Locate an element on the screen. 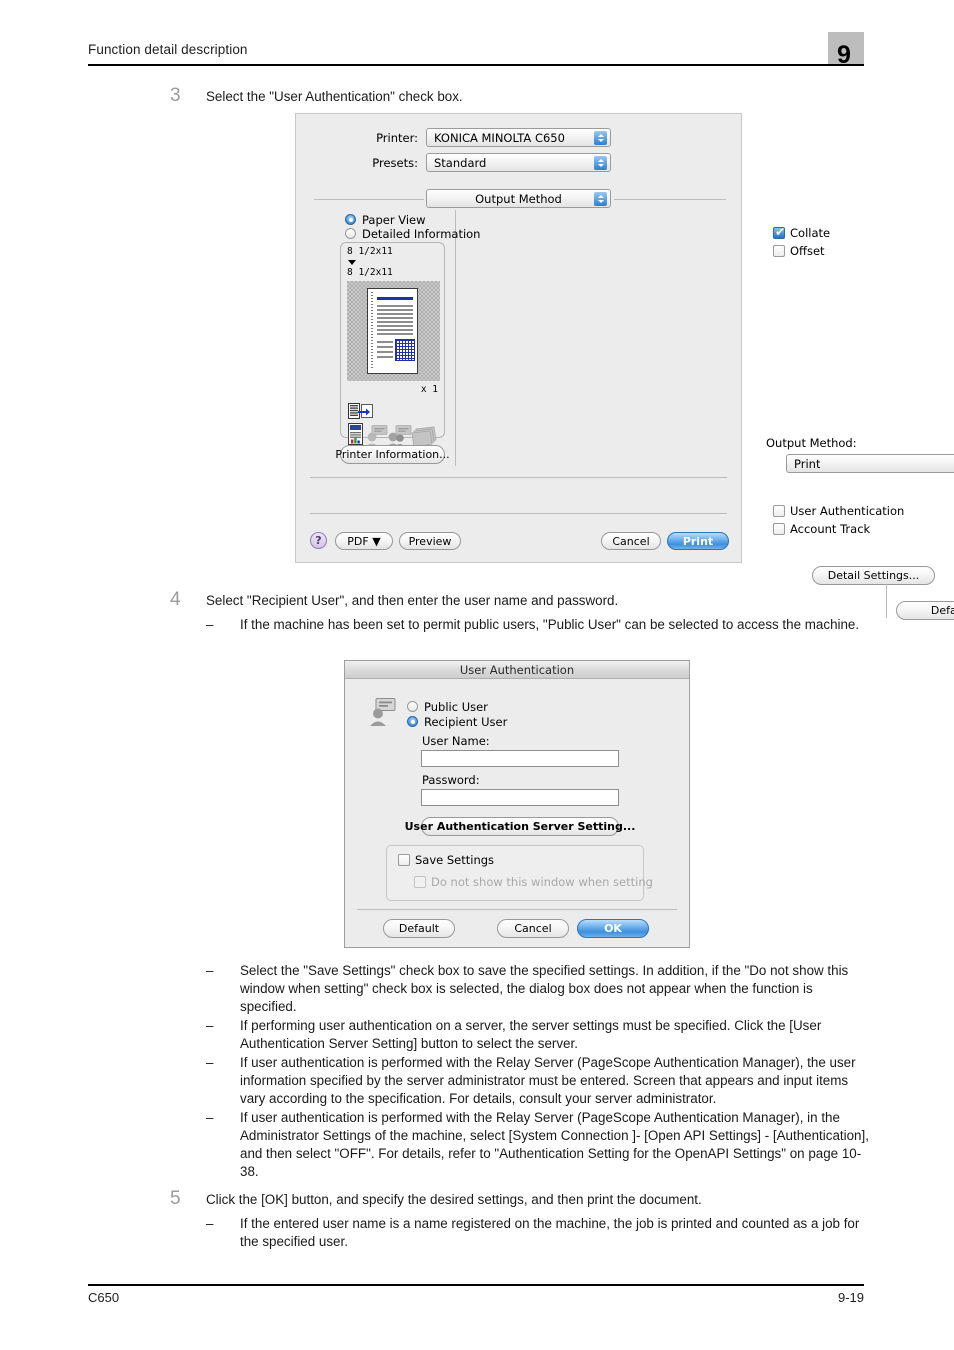  radio-public-user is located at coordinates (412, 706).